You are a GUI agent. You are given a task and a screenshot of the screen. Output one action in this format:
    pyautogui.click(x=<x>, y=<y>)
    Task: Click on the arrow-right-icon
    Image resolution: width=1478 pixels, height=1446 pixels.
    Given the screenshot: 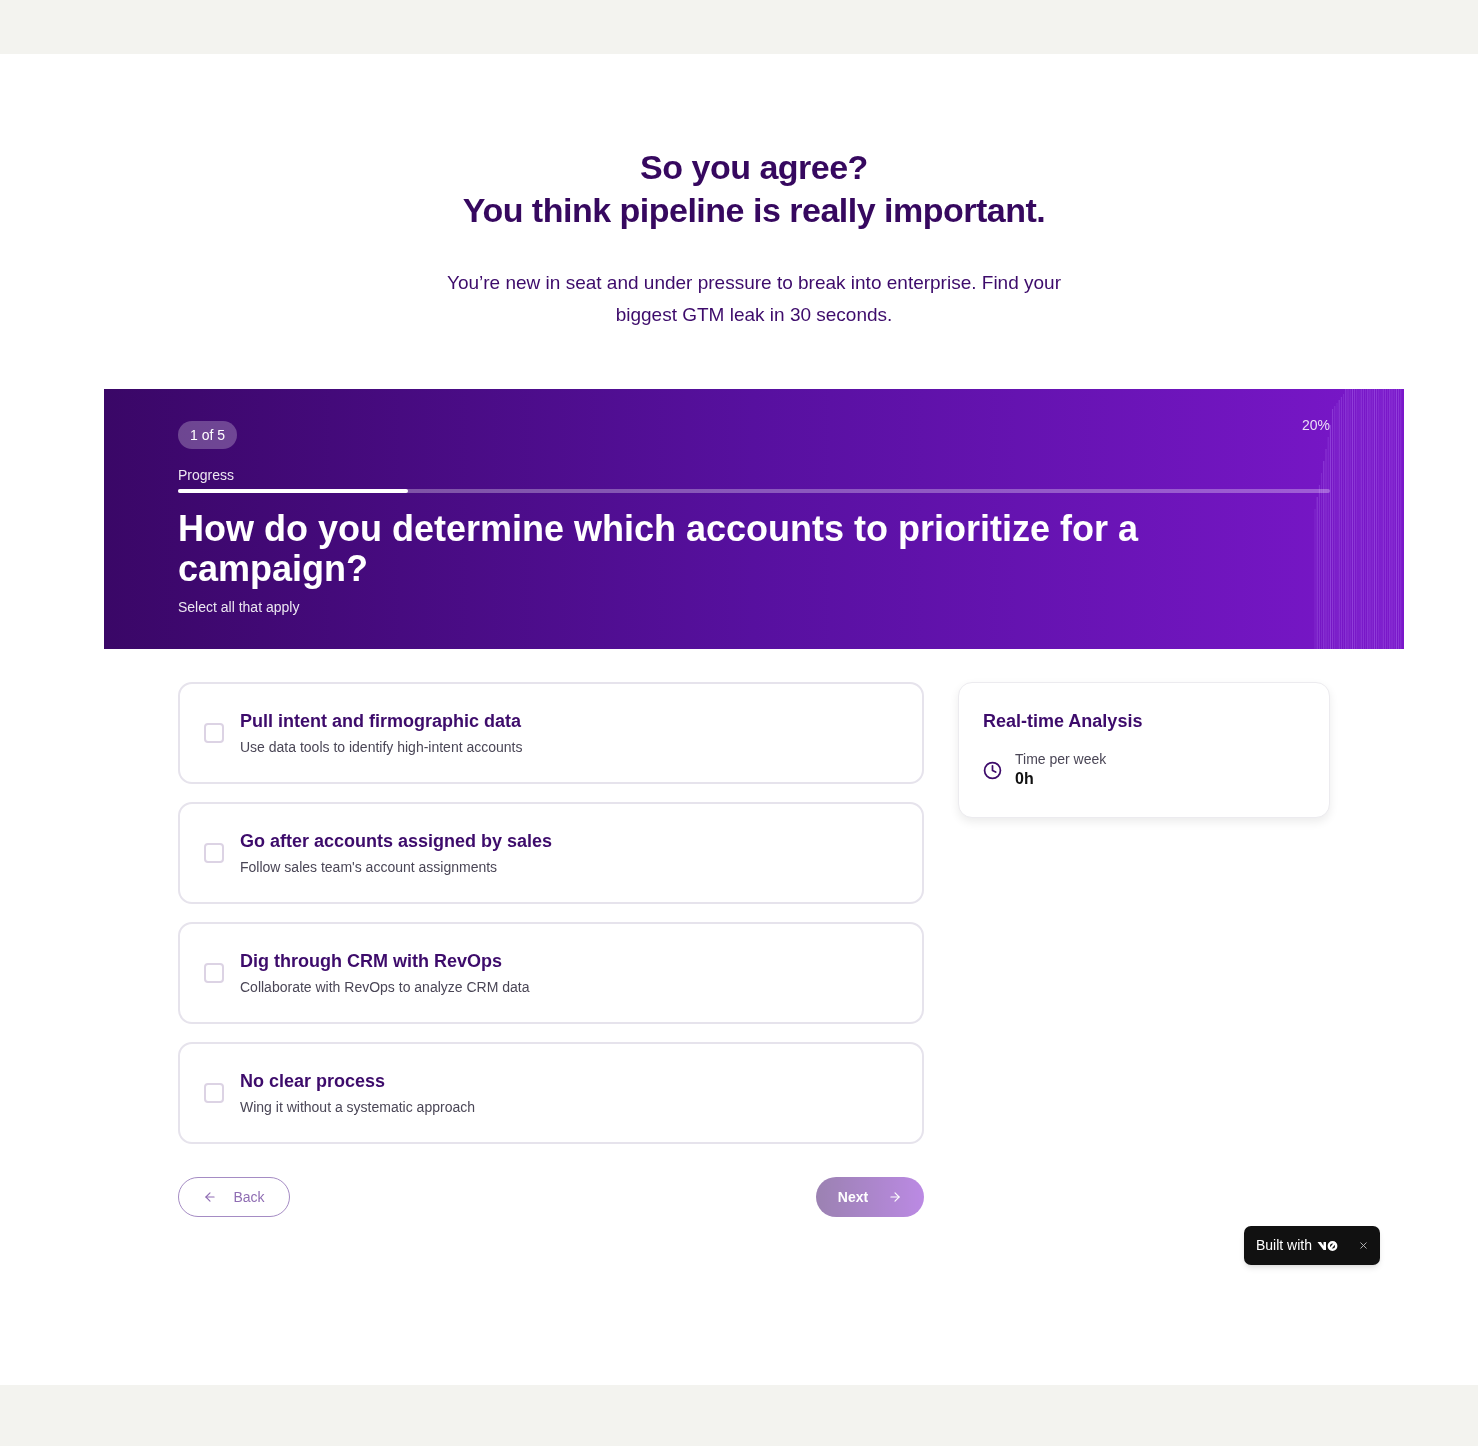 What is the action you would take?
    pyautogui.click(x=895, y=1197)
    